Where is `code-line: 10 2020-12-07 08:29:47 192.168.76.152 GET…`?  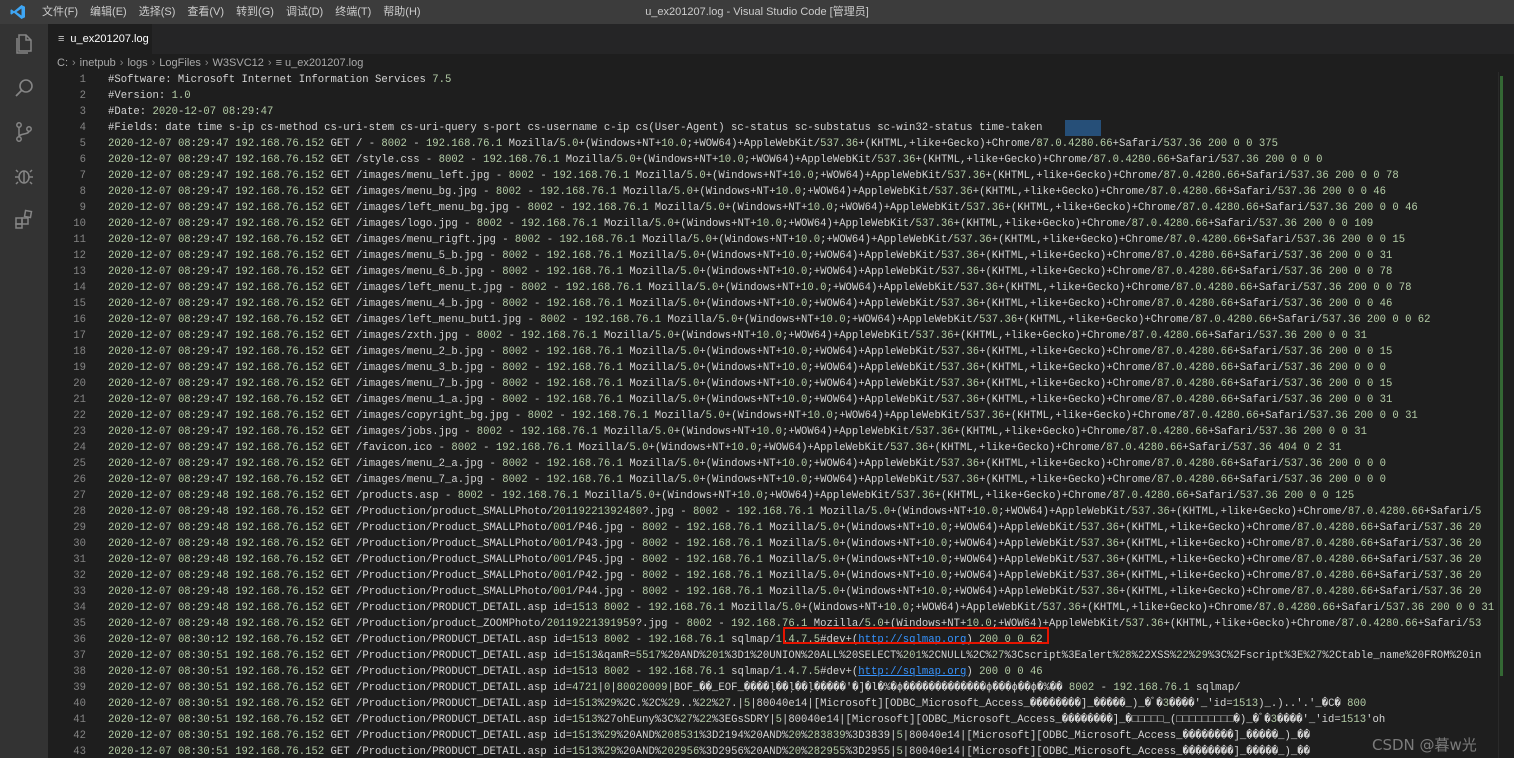
code-line: 10 2020-12-07 08:29:47 192.168.76.152 GET… is located at coordinates (773, 224).